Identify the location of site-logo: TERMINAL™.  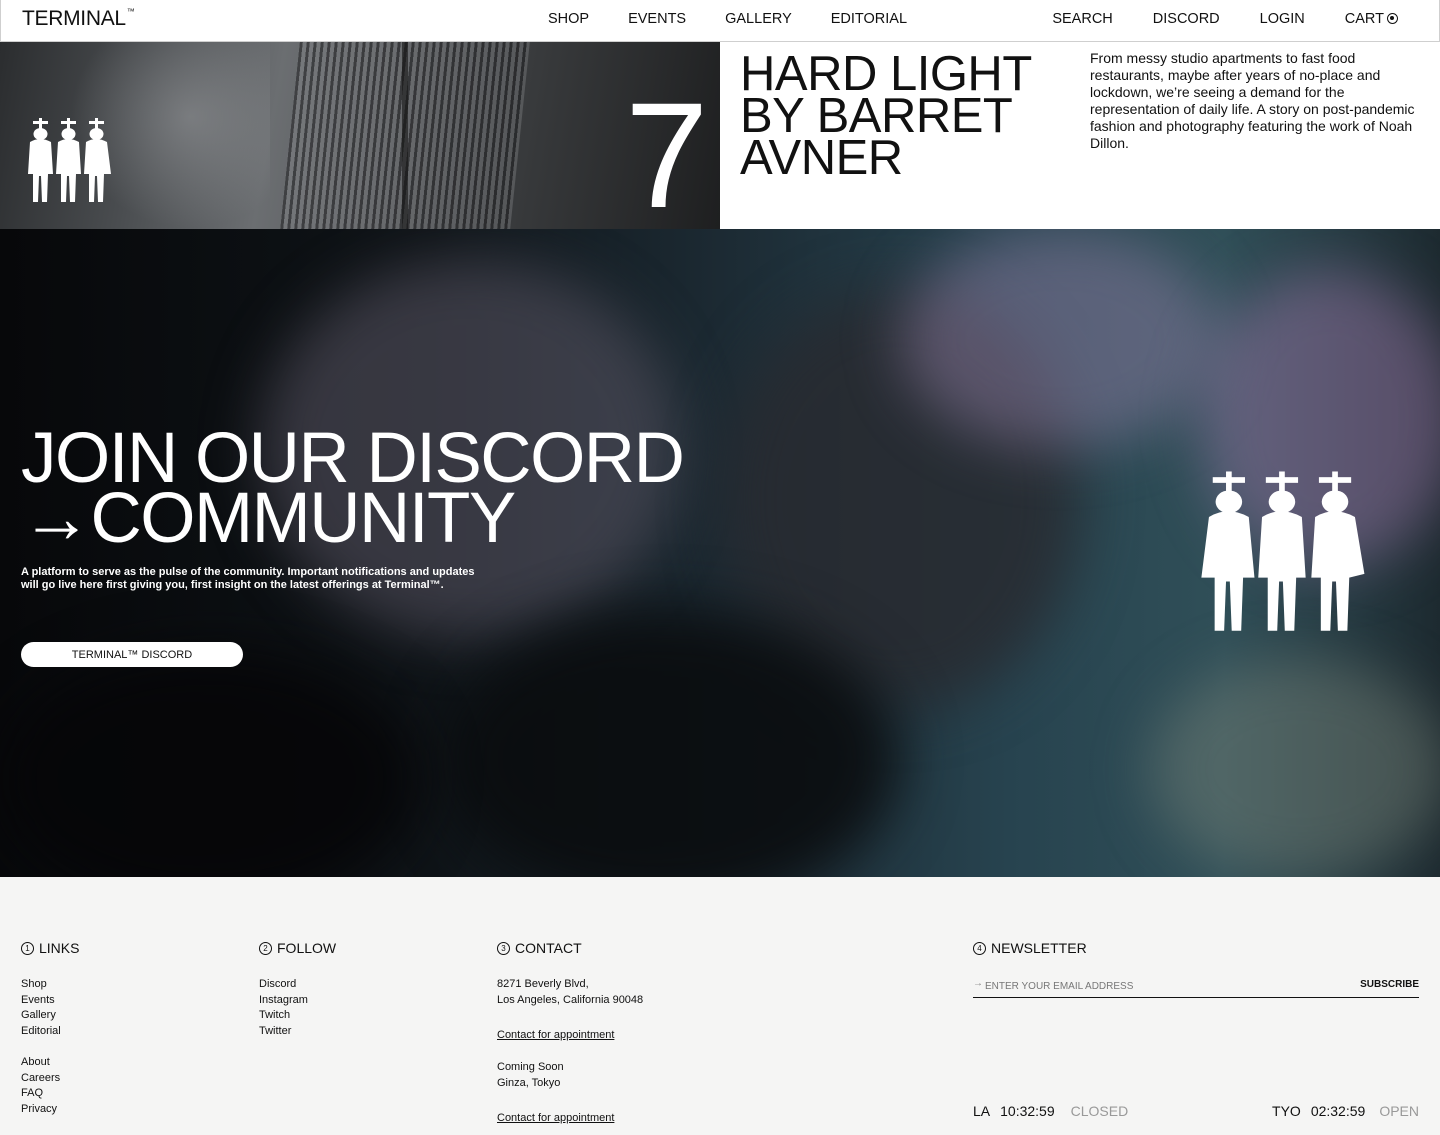
(78, 19).